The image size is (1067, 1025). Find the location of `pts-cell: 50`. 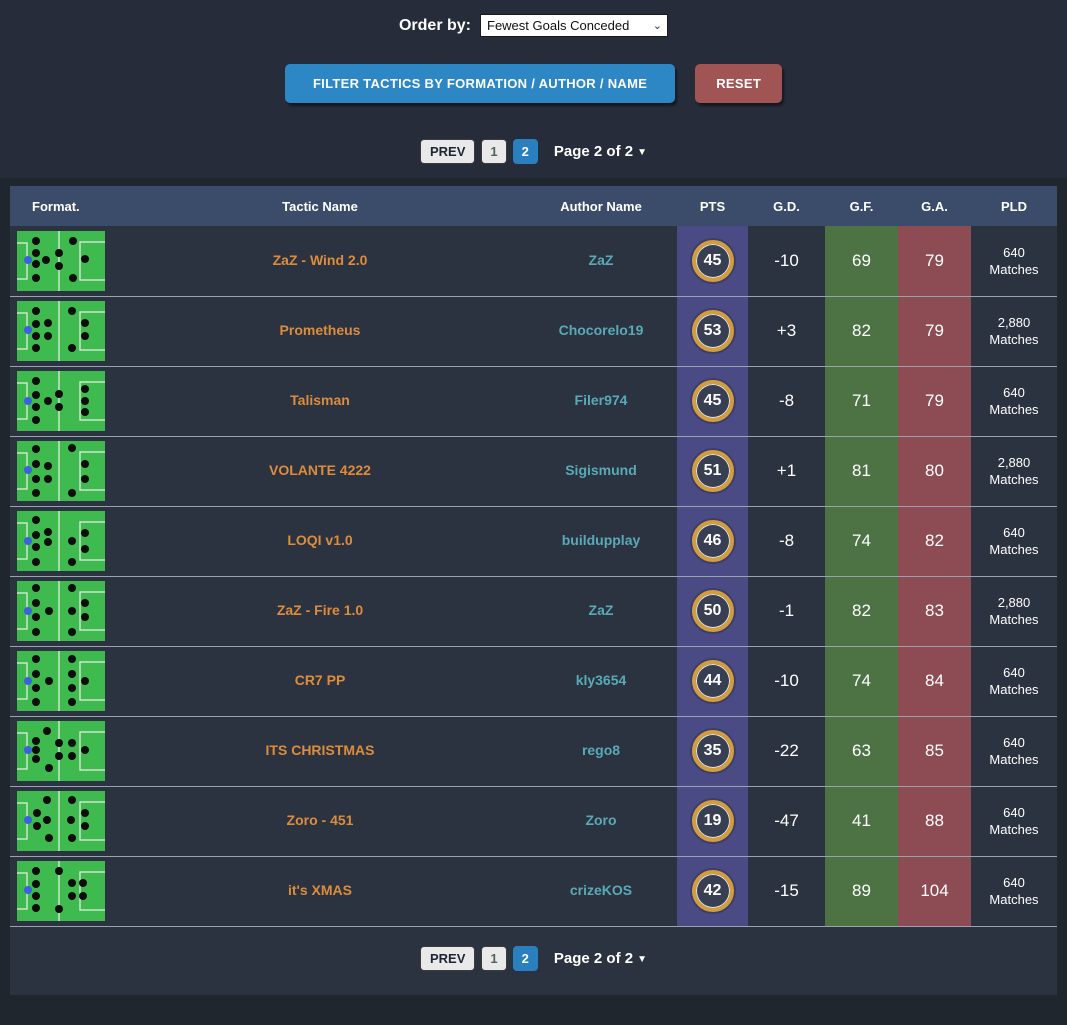

pts-cell: 50 is located at coordinates (712, 610).